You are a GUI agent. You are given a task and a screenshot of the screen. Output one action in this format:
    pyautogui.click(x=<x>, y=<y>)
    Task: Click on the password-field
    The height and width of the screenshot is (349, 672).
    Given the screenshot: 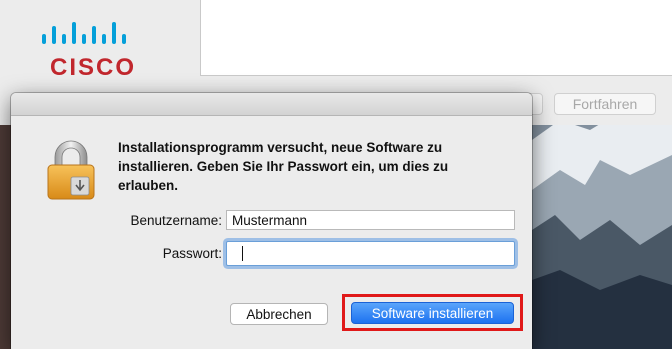 What is the action you would take?
    pyautogui.click(x=370, y=253)
    